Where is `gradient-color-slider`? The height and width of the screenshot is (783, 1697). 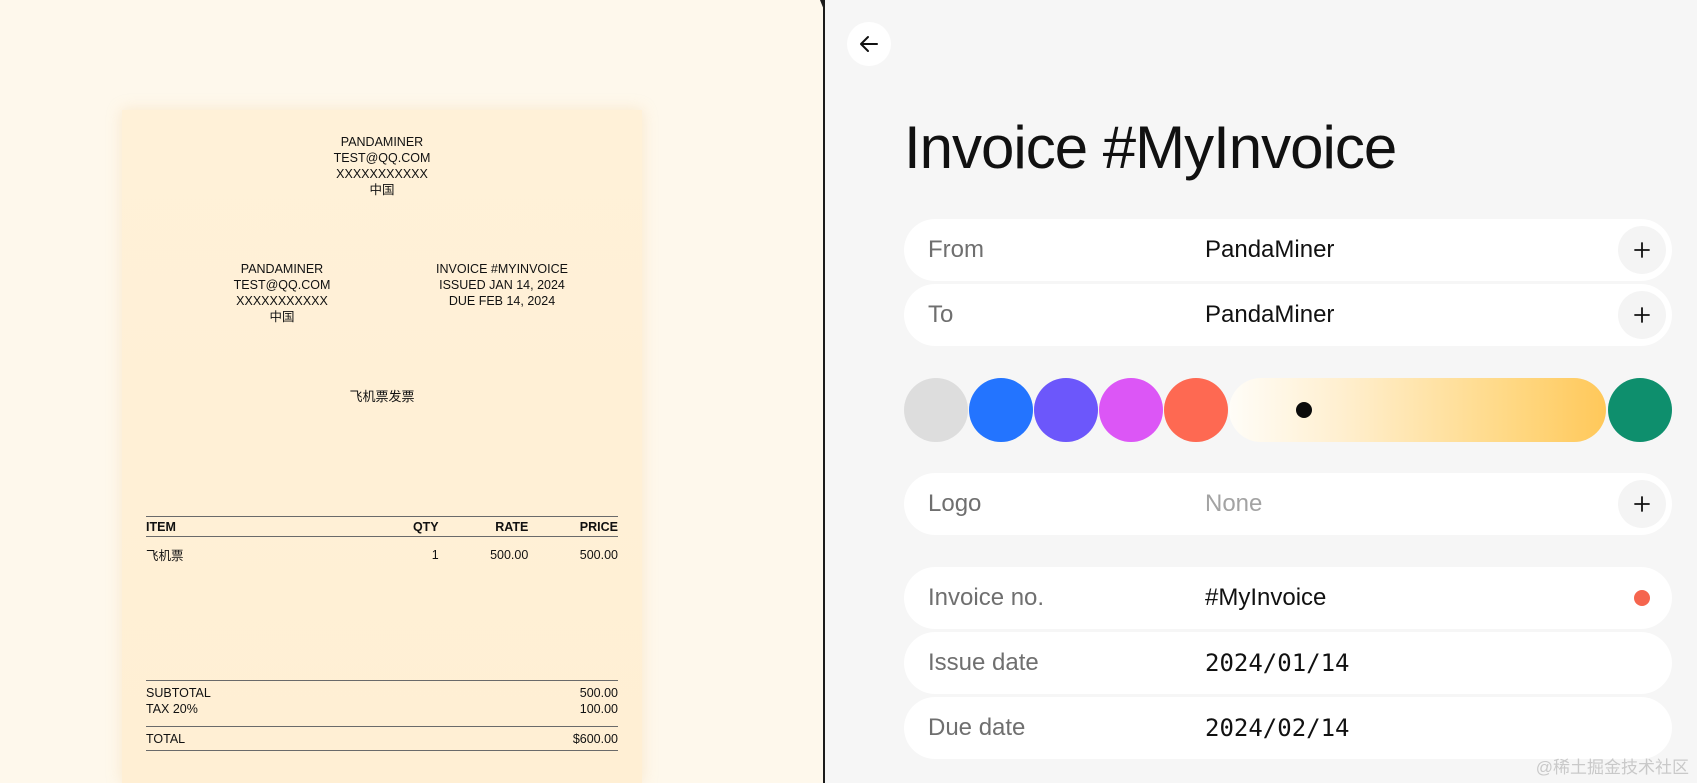 gradient-color-slider is located at coordinates (1417, 410).